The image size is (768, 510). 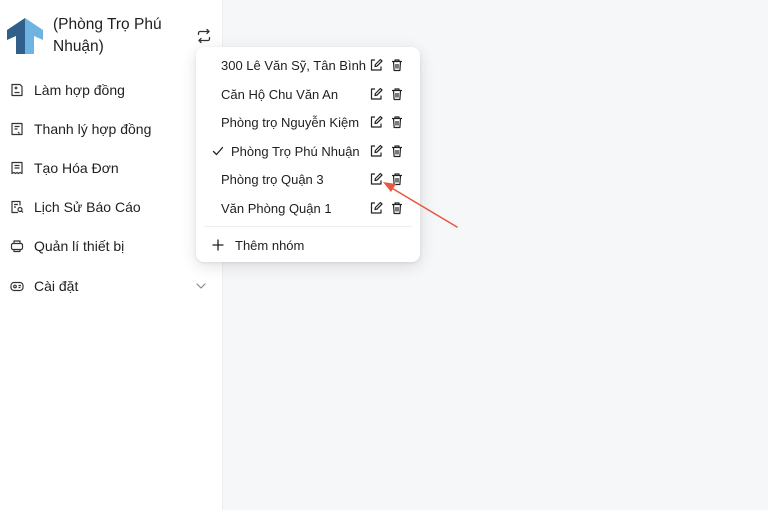 What do you see at coordinates (295, 151) in the screenshot?
I see `group-name: Phòng Trọ Phú Nhuận` at bounding box center [295, 151].